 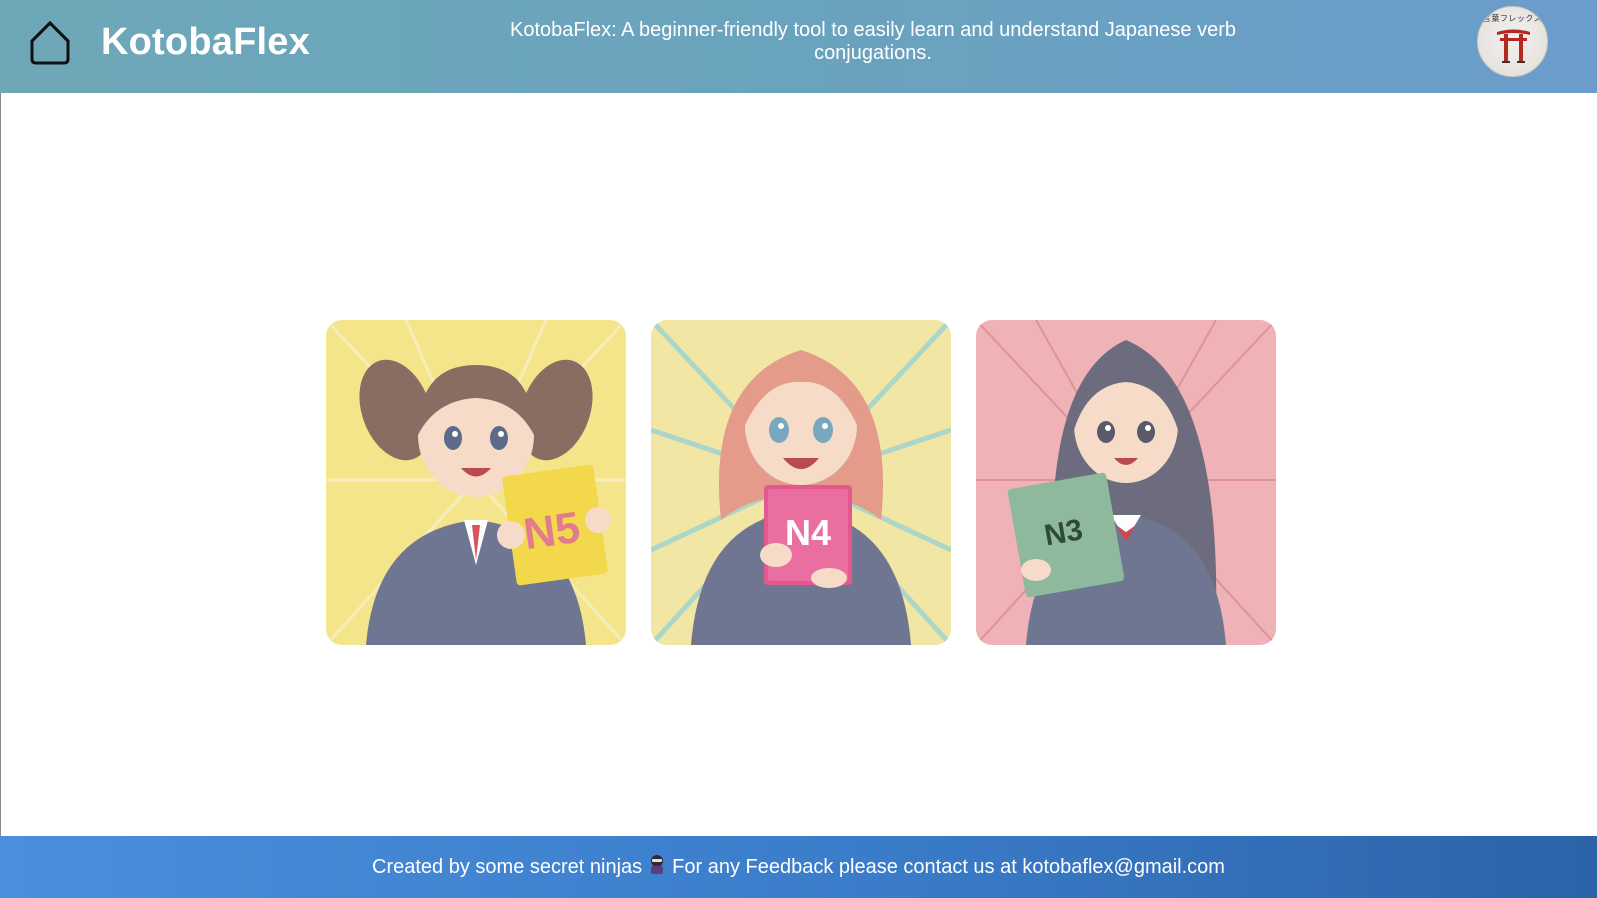 I want to click on n3-illustration: N3, so click(x=1126, y=482).